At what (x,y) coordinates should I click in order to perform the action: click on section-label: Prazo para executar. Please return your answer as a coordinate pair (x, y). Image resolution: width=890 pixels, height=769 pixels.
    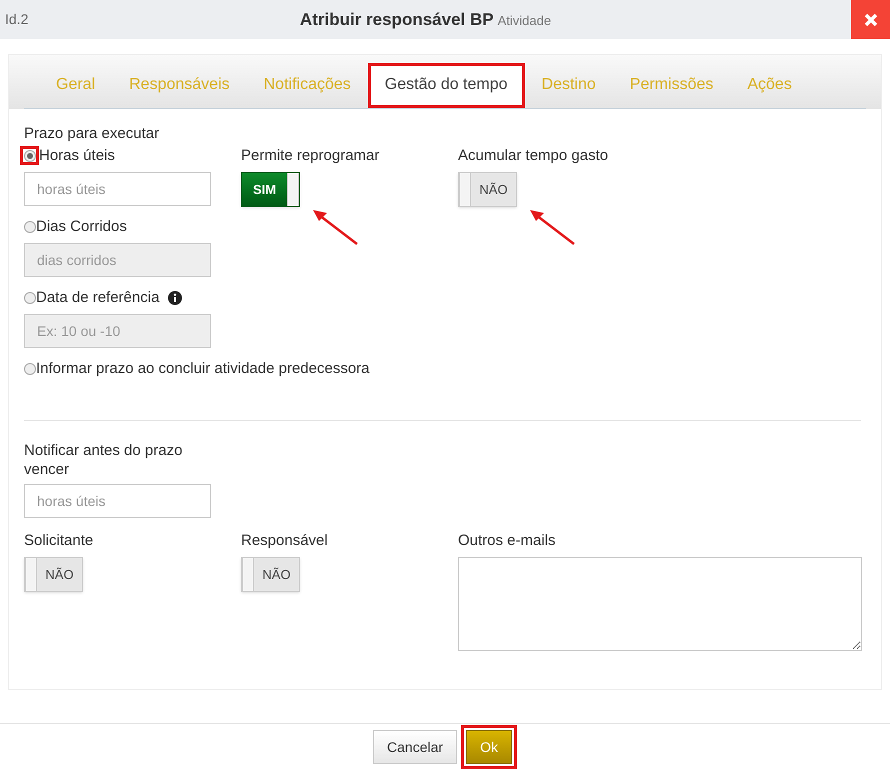
    Looking at the image, I should click on (92, 134).